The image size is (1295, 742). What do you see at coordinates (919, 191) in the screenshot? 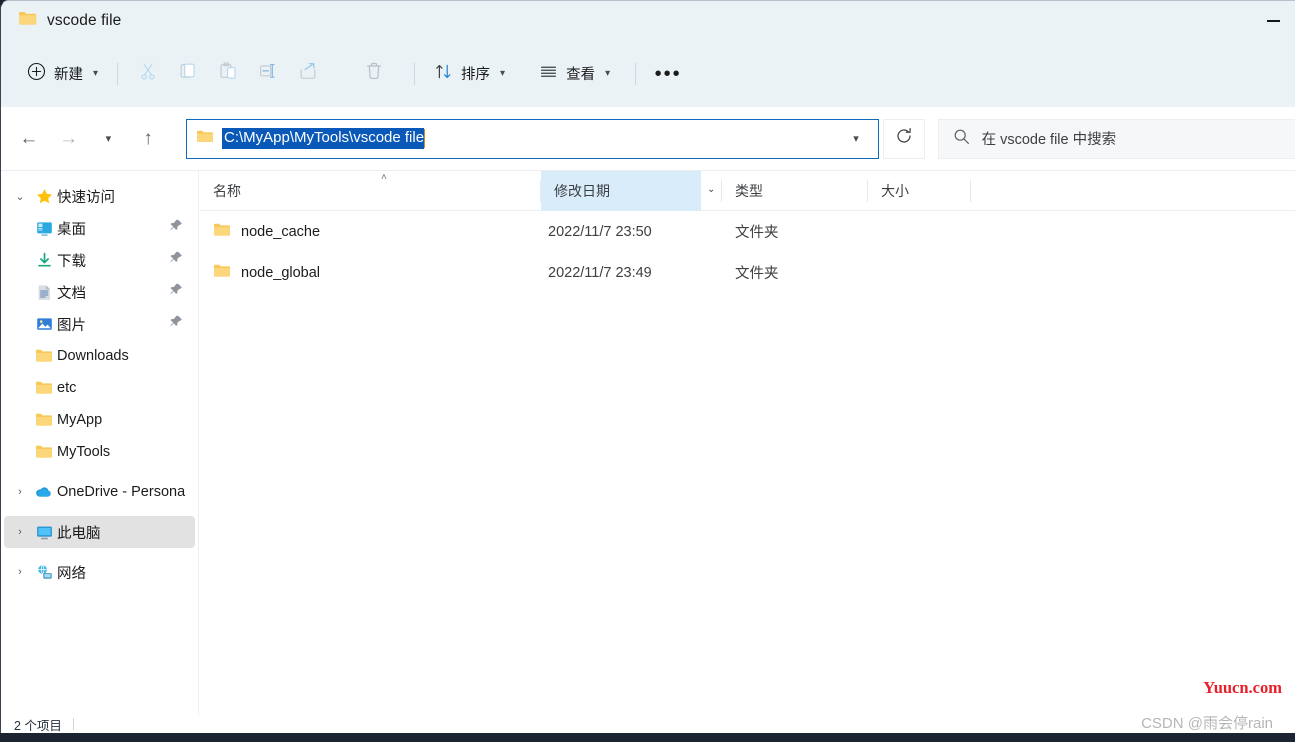
I see `column-header-size: 大小` at bounding box center [919, 191].